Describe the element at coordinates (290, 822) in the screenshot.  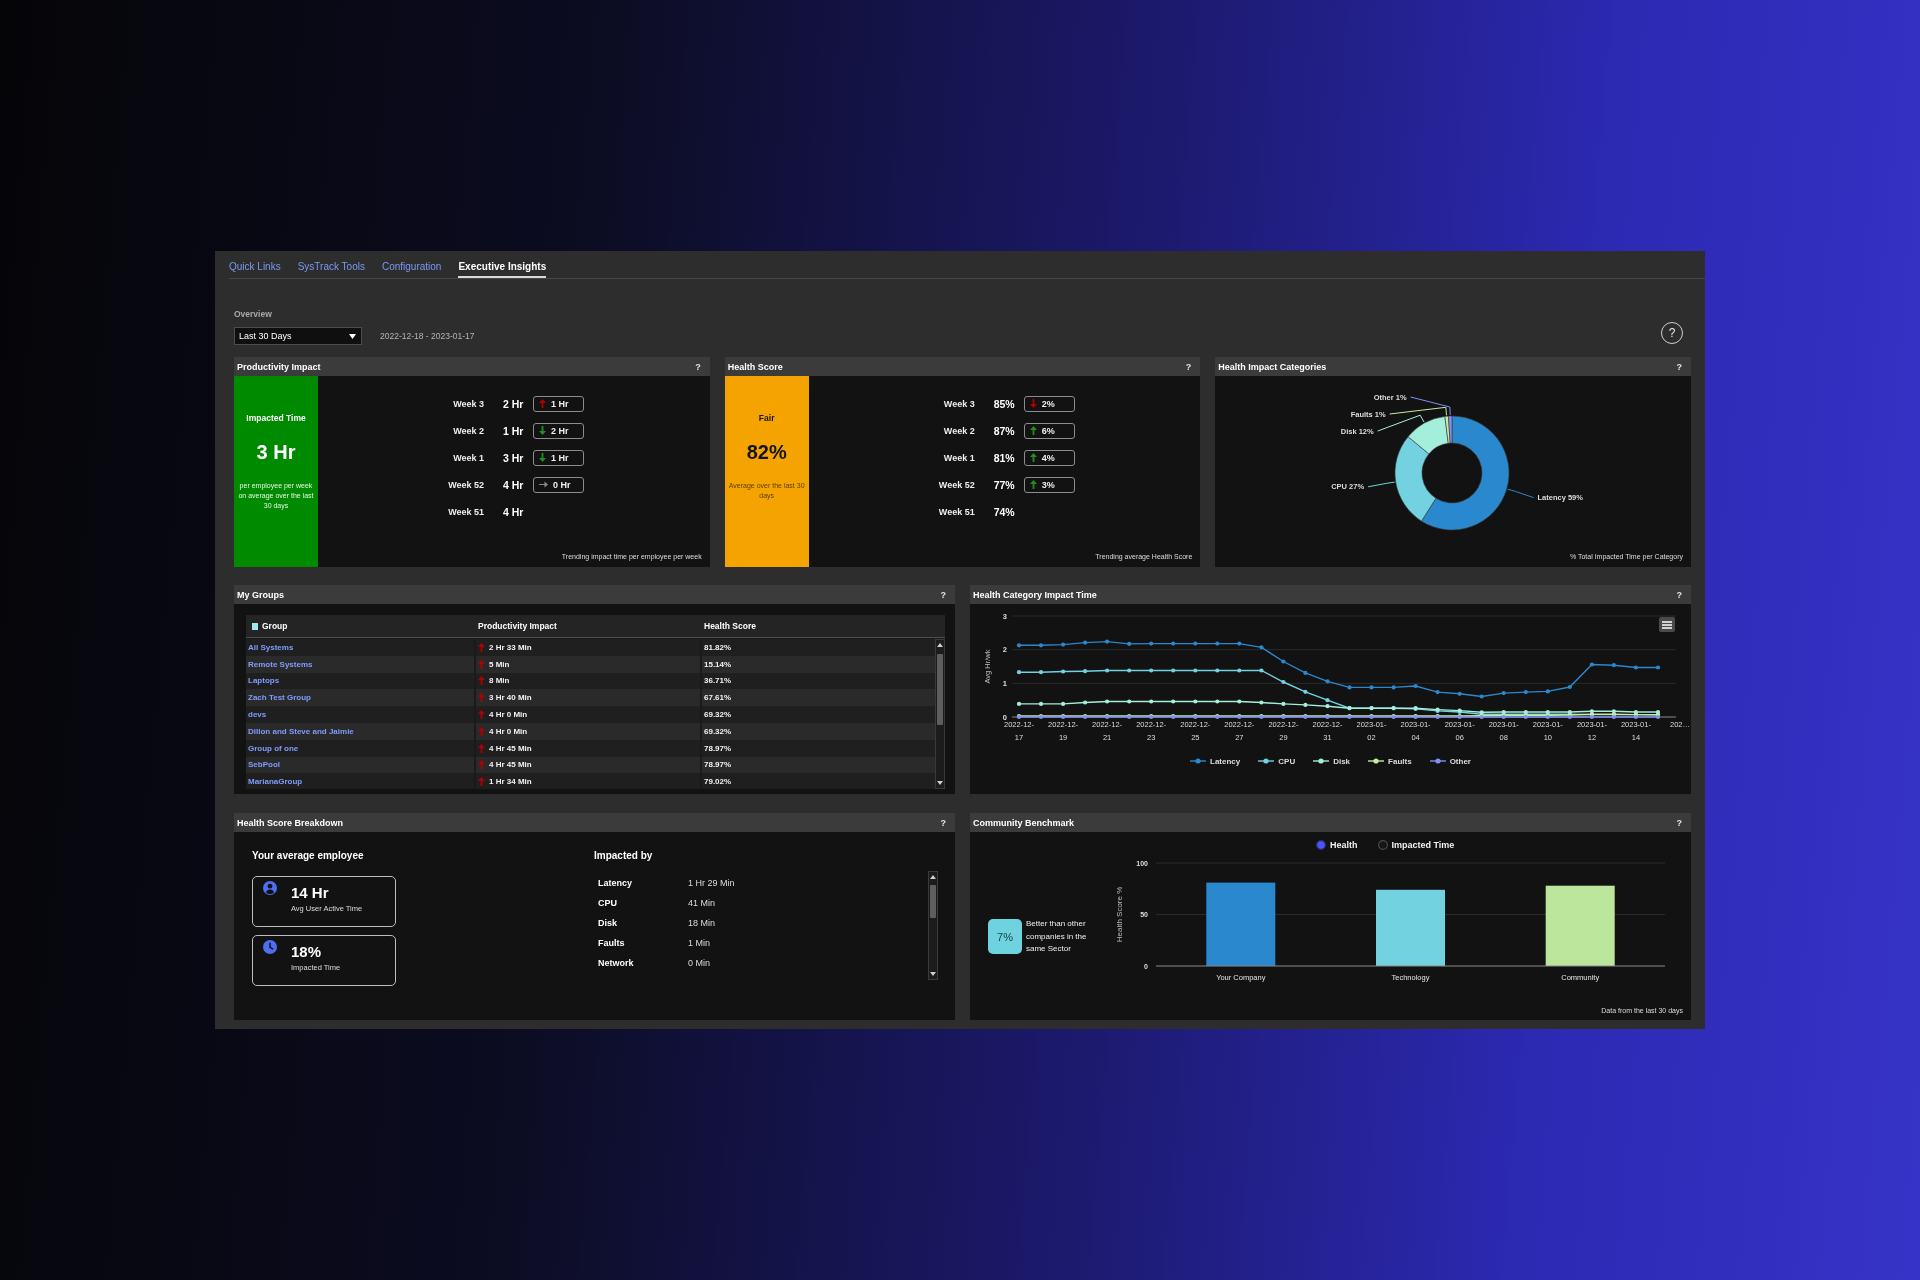
I see `panel-title: Health Score Breakdown` at that location.